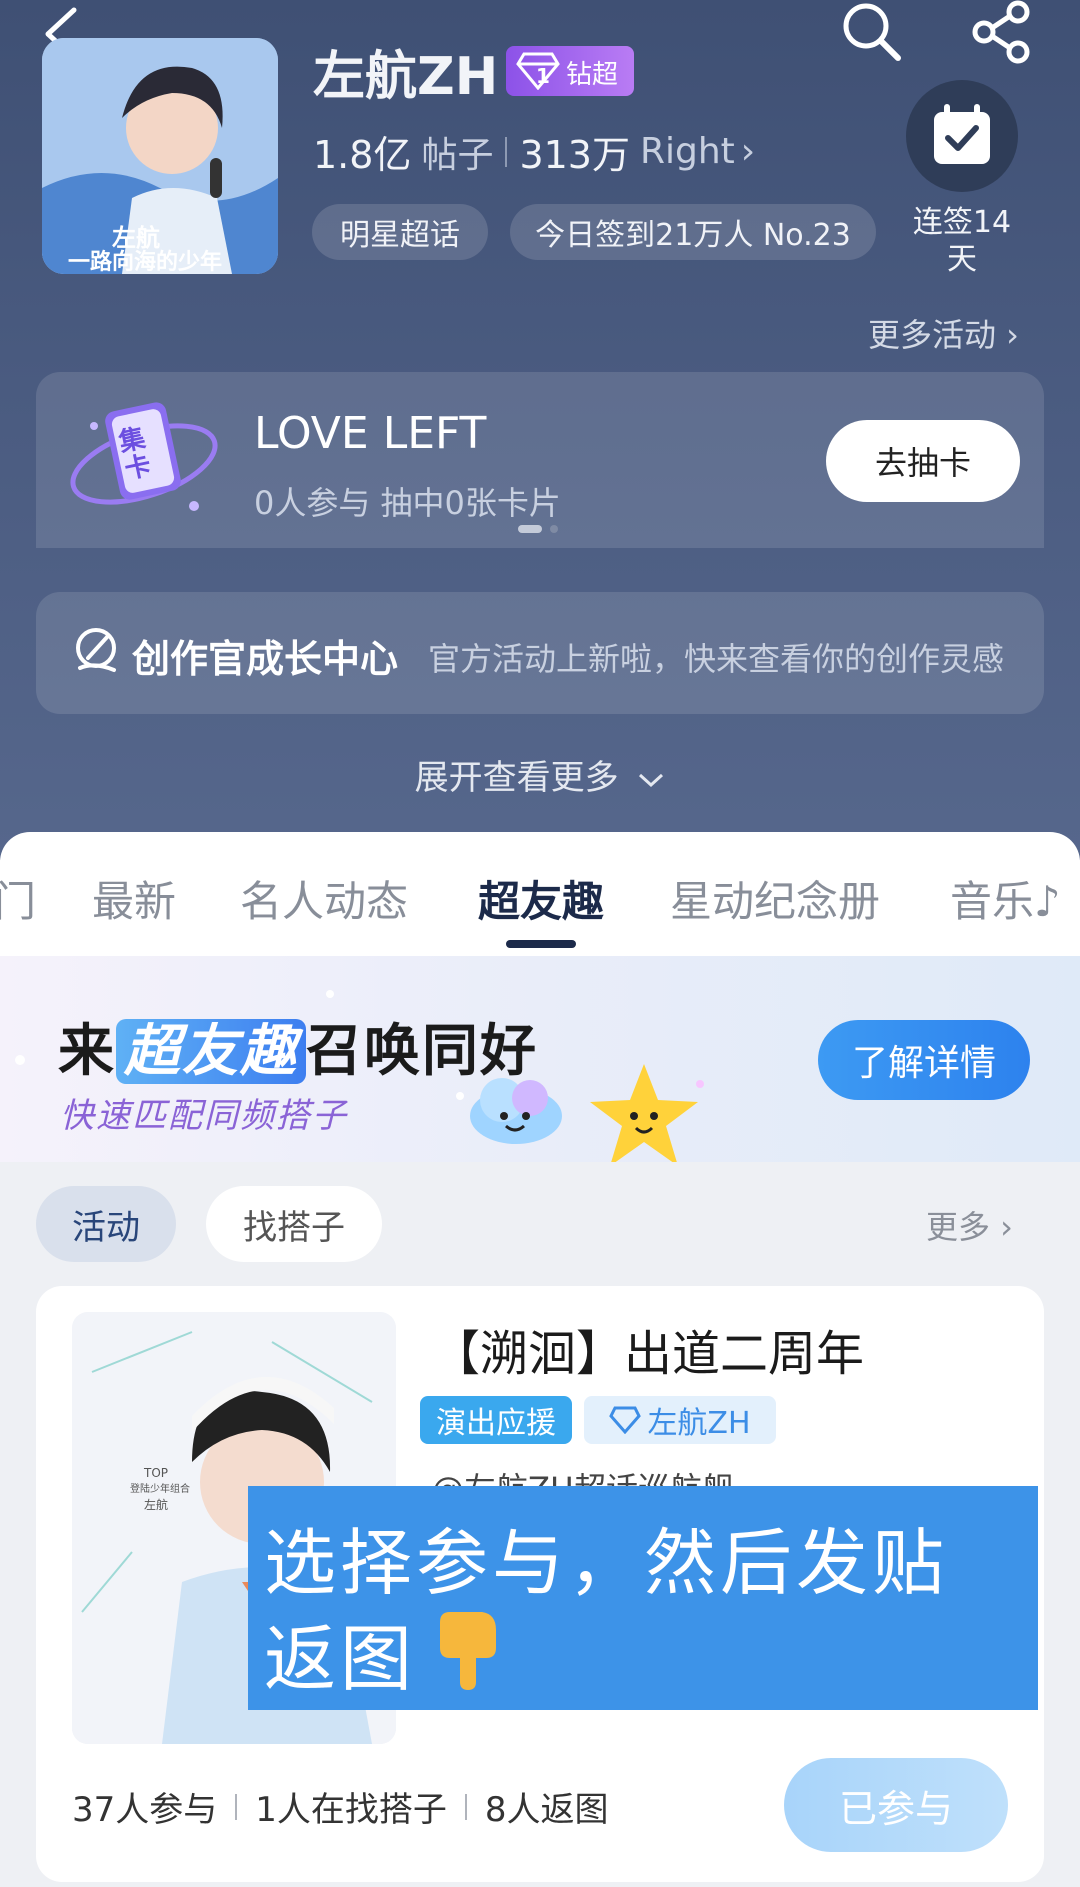 The image size is (1080, 1887). I want to click on event-title: 【溯洄】出道二周年, so click(648, 1354).